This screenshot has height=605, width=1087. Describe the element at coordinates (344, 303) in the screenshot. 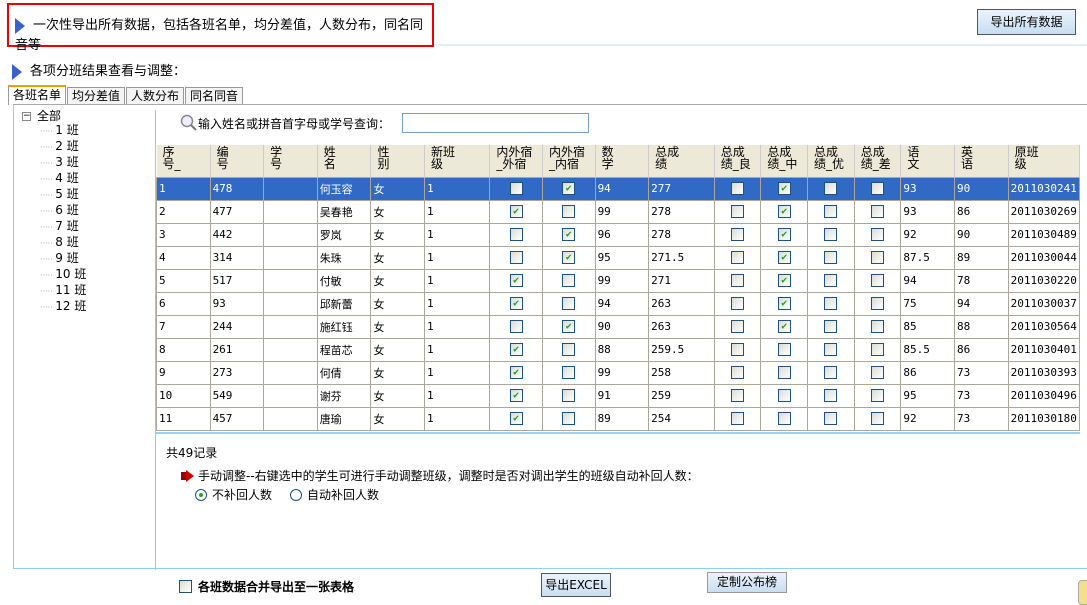

I see `table-cell: 邱新蕾` at that location.